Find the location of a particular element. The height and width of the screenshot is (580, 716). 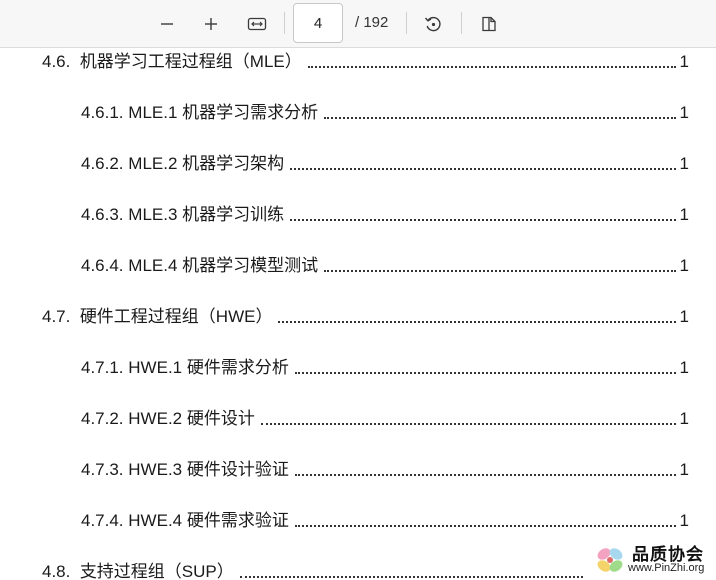

toc-number: 4.7.4. is located at coordinates (102, 520).